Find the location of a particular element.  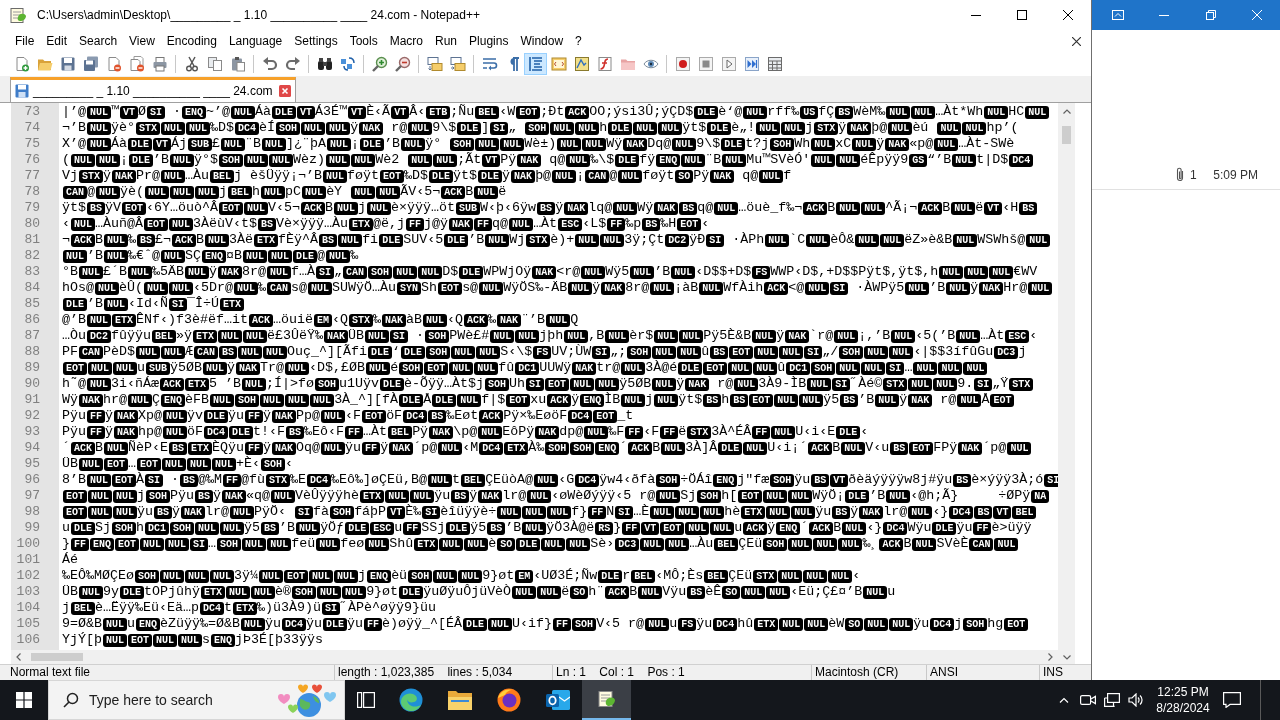

control-character: FF is located at coordinates (761, 432).